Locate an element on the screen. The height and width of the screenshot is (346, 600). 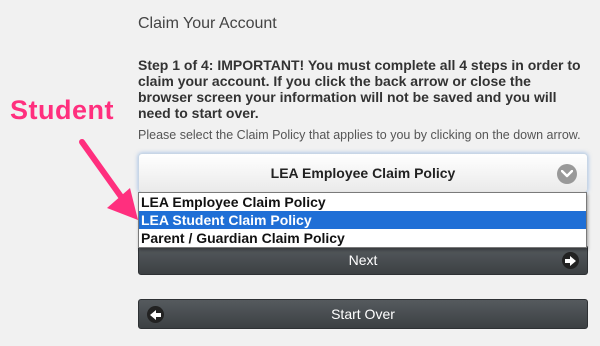
claim-policy-select: LEA Employee Claim Policy is located at coordinates (363, 173).